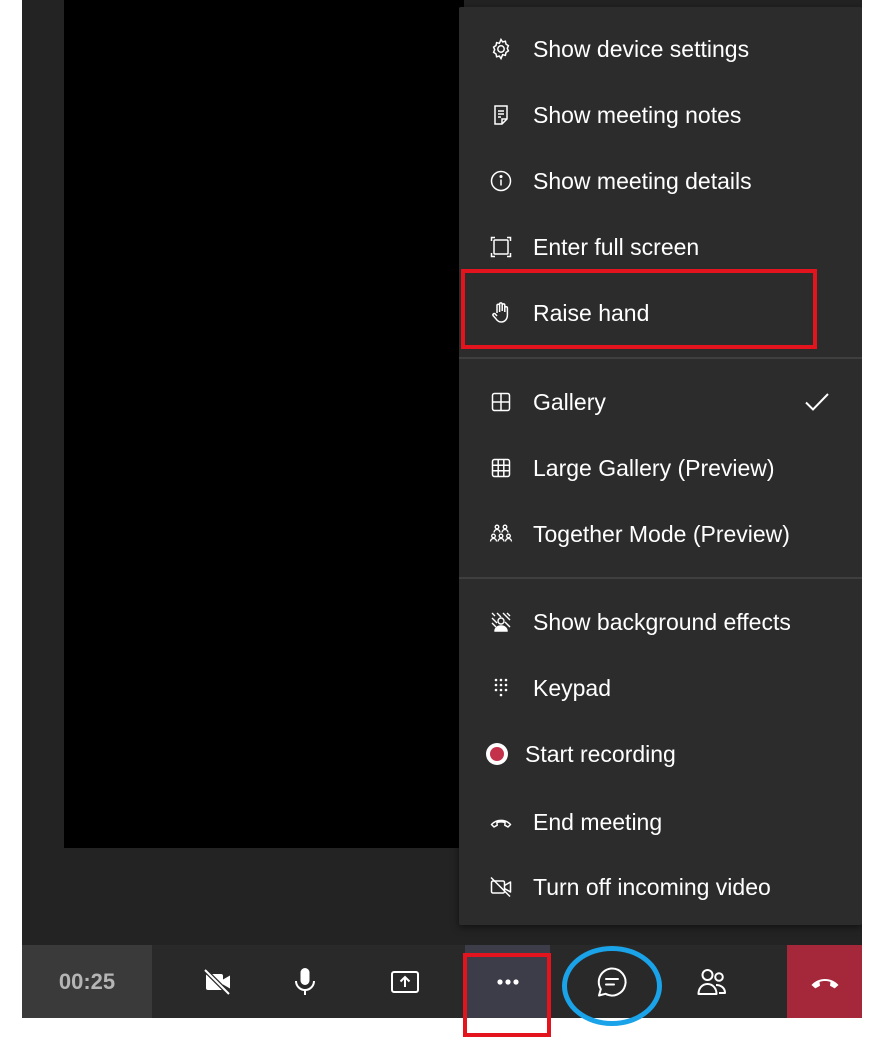 This screenshot has height=1045, width=869. What do you see at coordinates (501, 402) in the screenshot?
I see `gallery-icon` at bounding box center [501, 402].